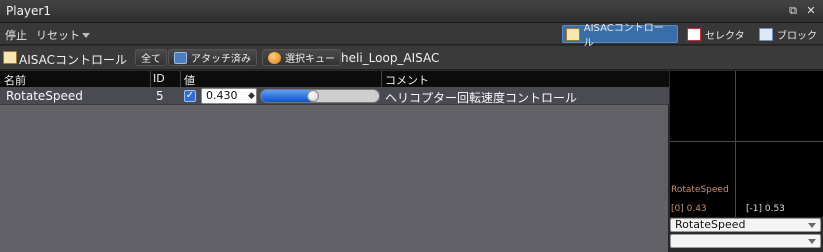 This screenshot has width=823, height=252. I want to click on stop-menu: 停止, so click(16, 35).